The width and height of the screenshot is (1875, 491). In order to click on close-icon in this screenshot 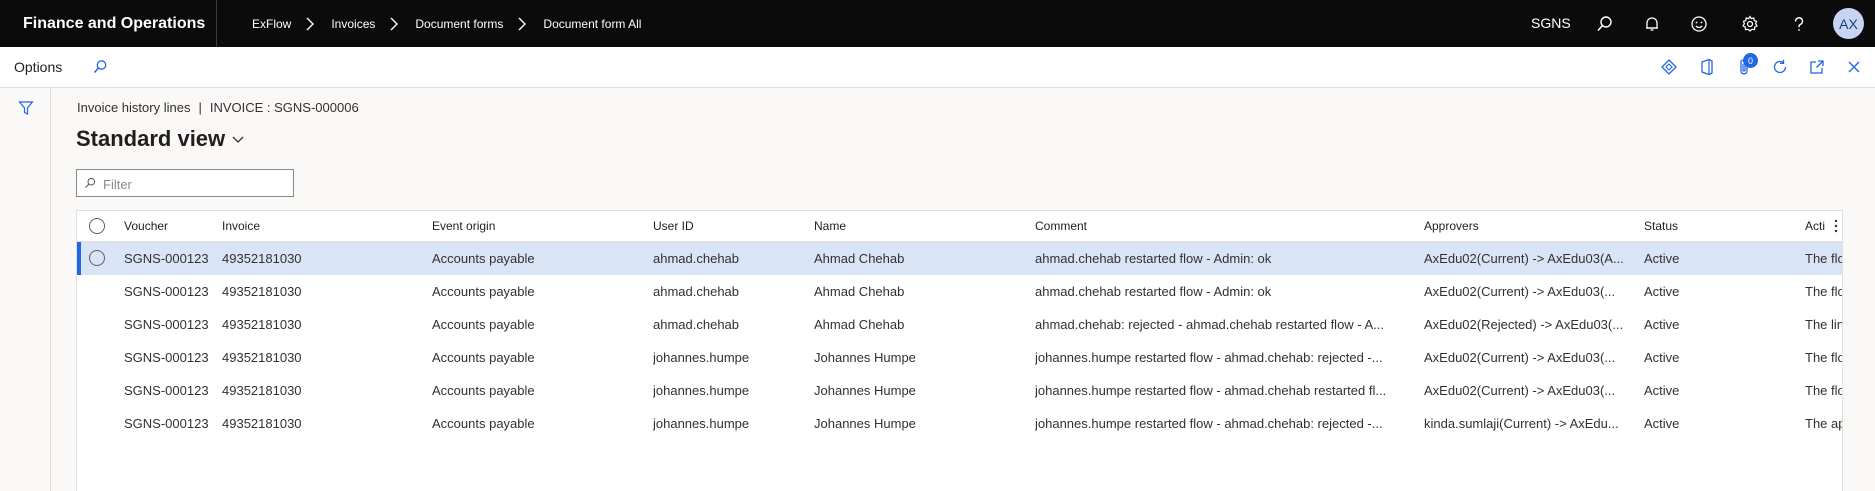, I will do `click(1854, 67)`.